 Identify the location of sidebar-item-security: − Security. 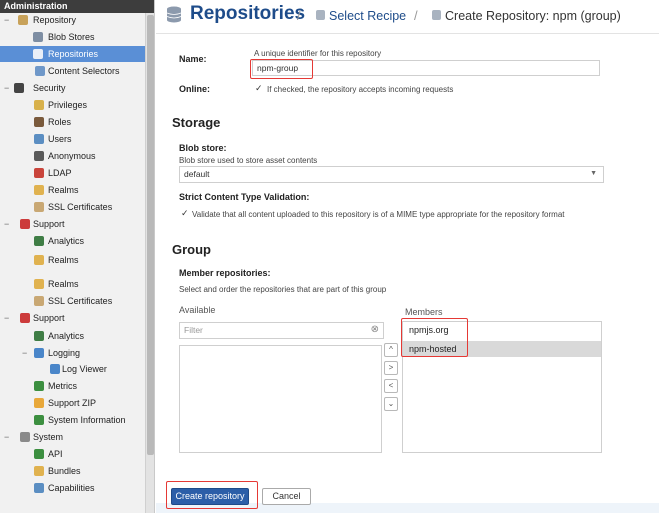
(72, 88).